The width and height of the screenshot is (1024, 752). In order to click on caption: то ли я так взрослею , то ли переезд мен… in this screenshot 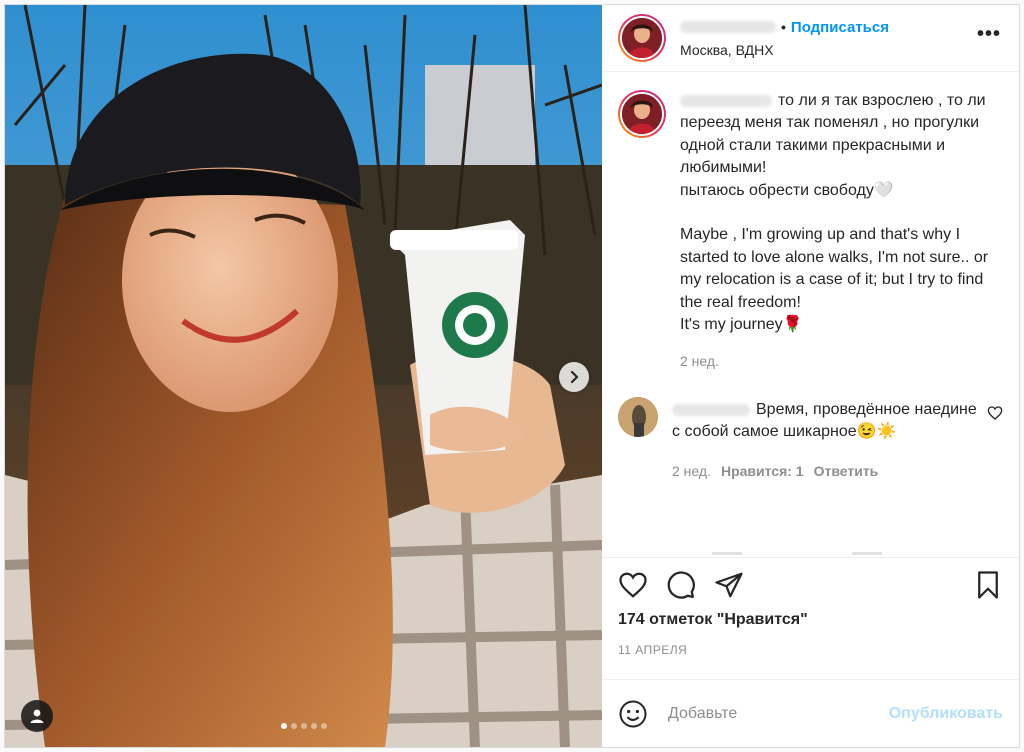, I will do `click(810, 231)`.